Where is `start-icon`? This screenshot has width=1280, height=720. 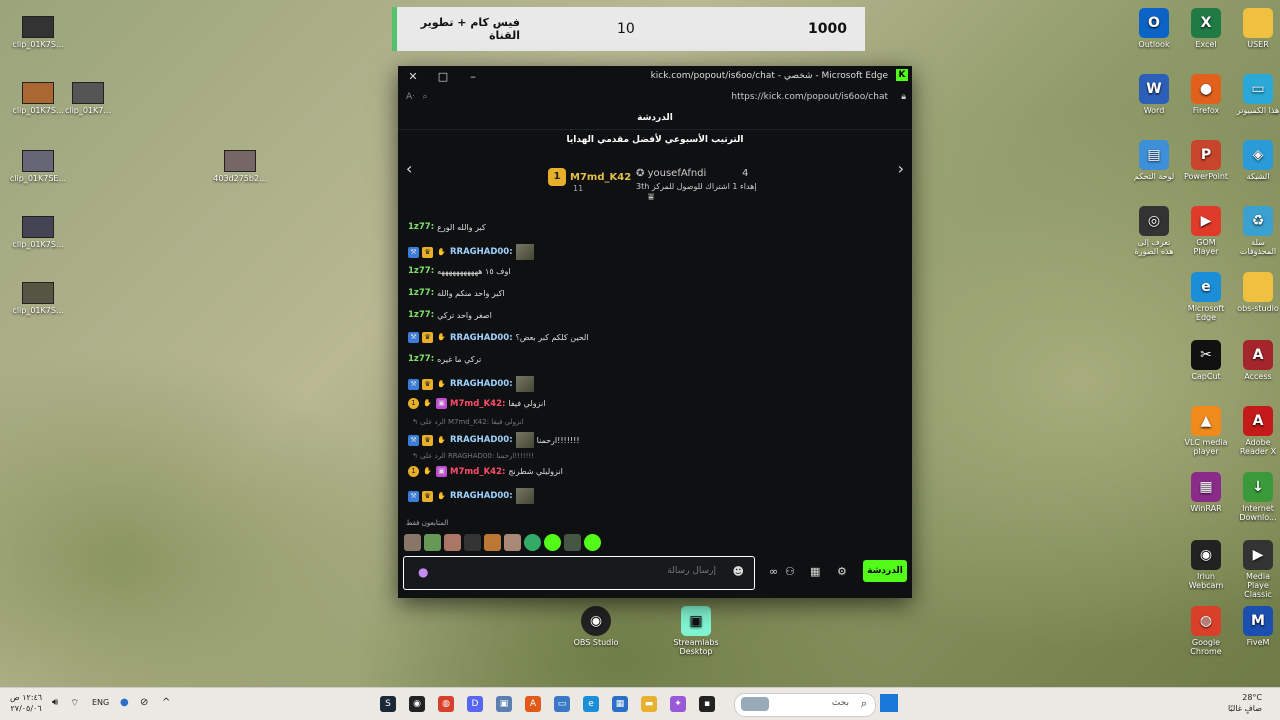 start-icon is located at coordinates (889, 703).